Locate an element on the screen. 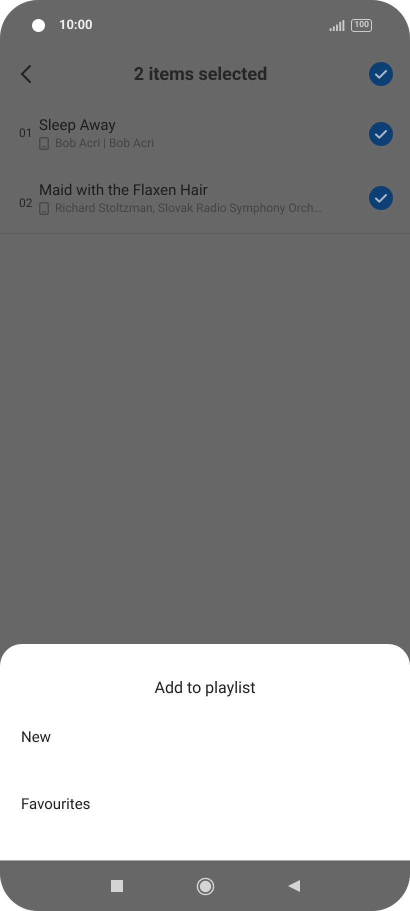 The height and width of the screenshot is (911, 410). track-number: 02 is located at coordinates (26, 203).